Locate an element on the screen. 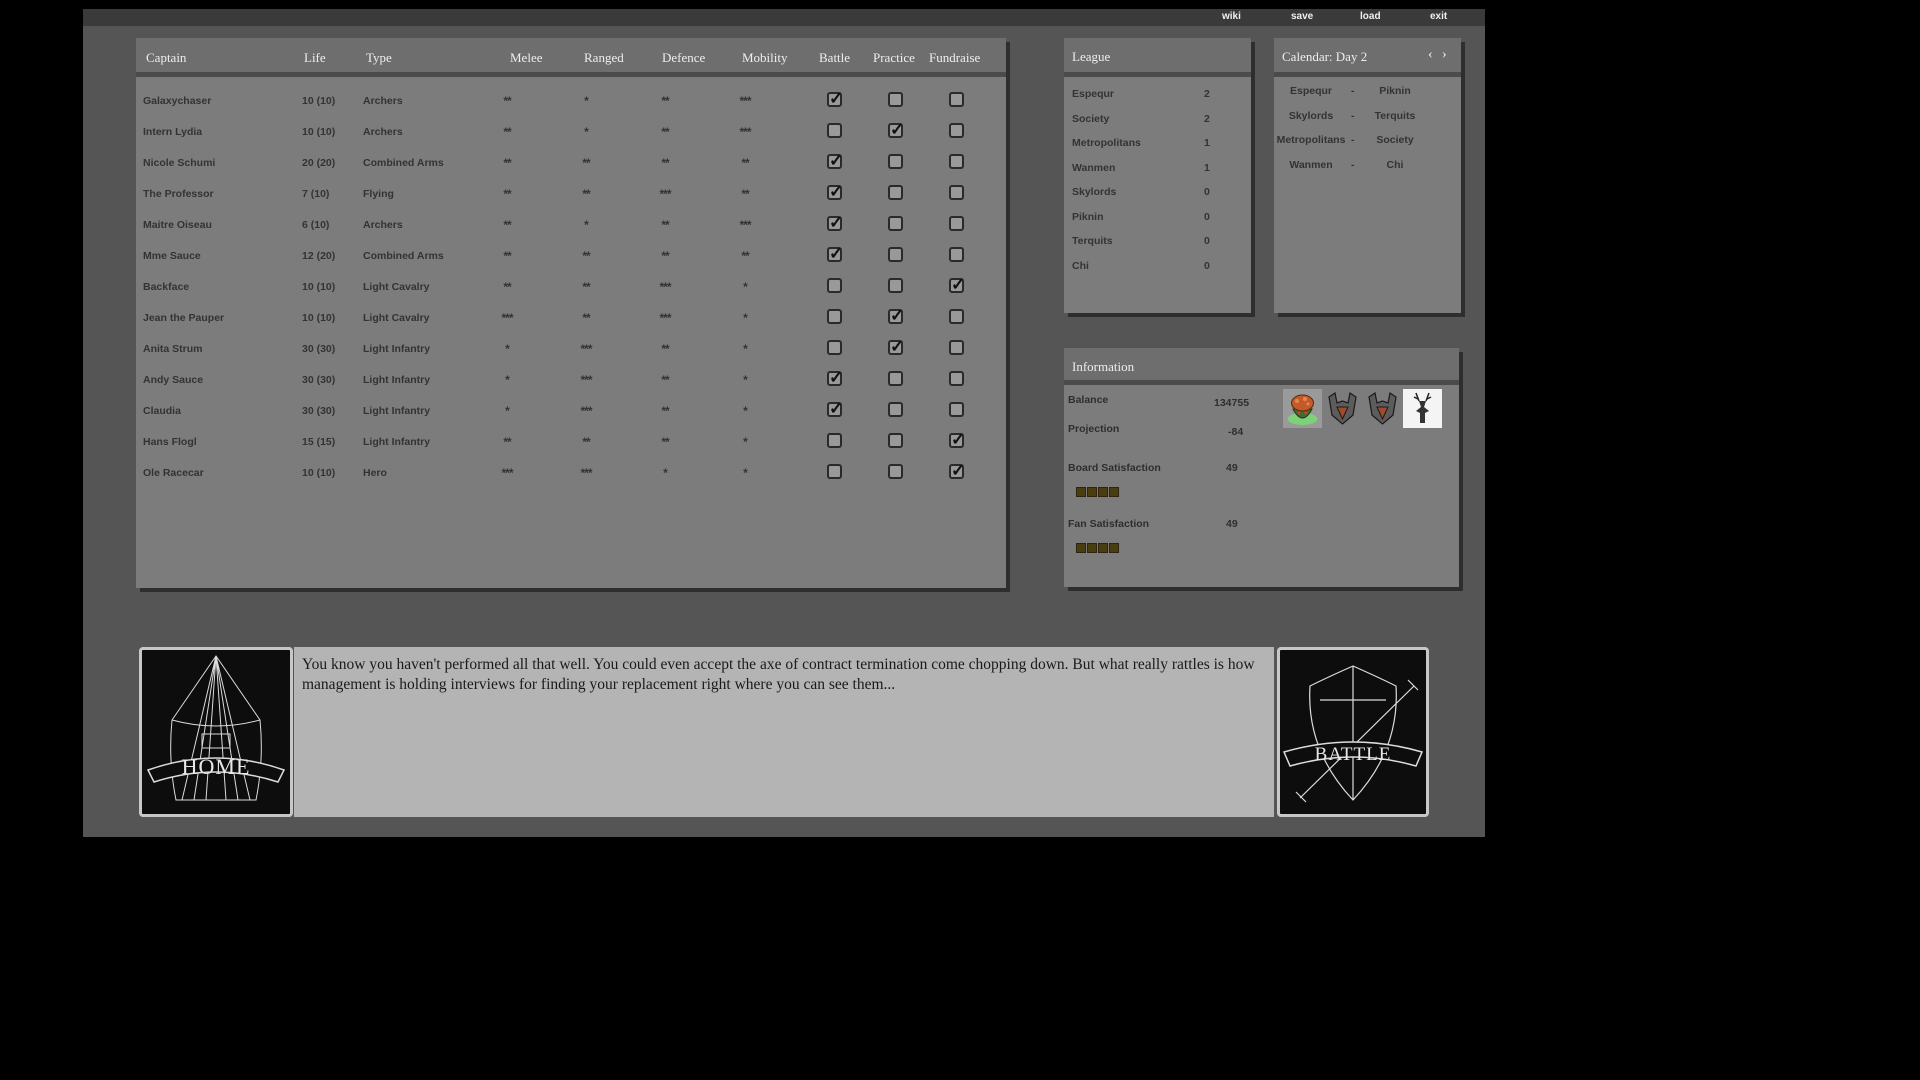  league-team-name: Metropolitans is located at coordinates (1106, 143).